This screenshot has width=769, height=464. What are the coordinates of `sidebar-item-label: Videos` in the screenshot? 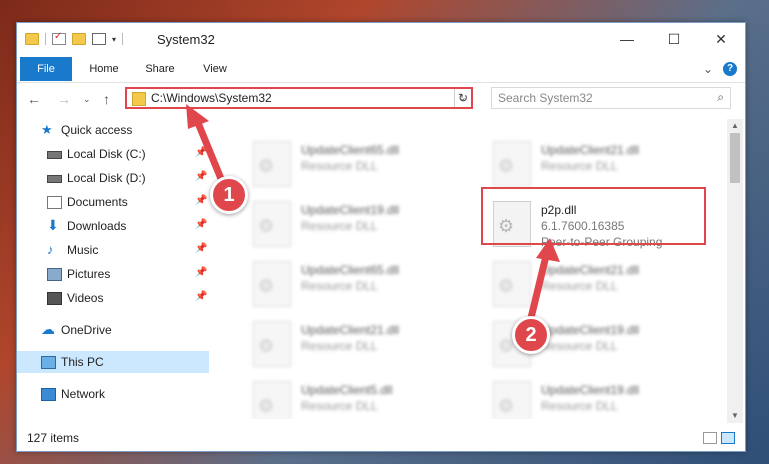 It's located at (85, 298).